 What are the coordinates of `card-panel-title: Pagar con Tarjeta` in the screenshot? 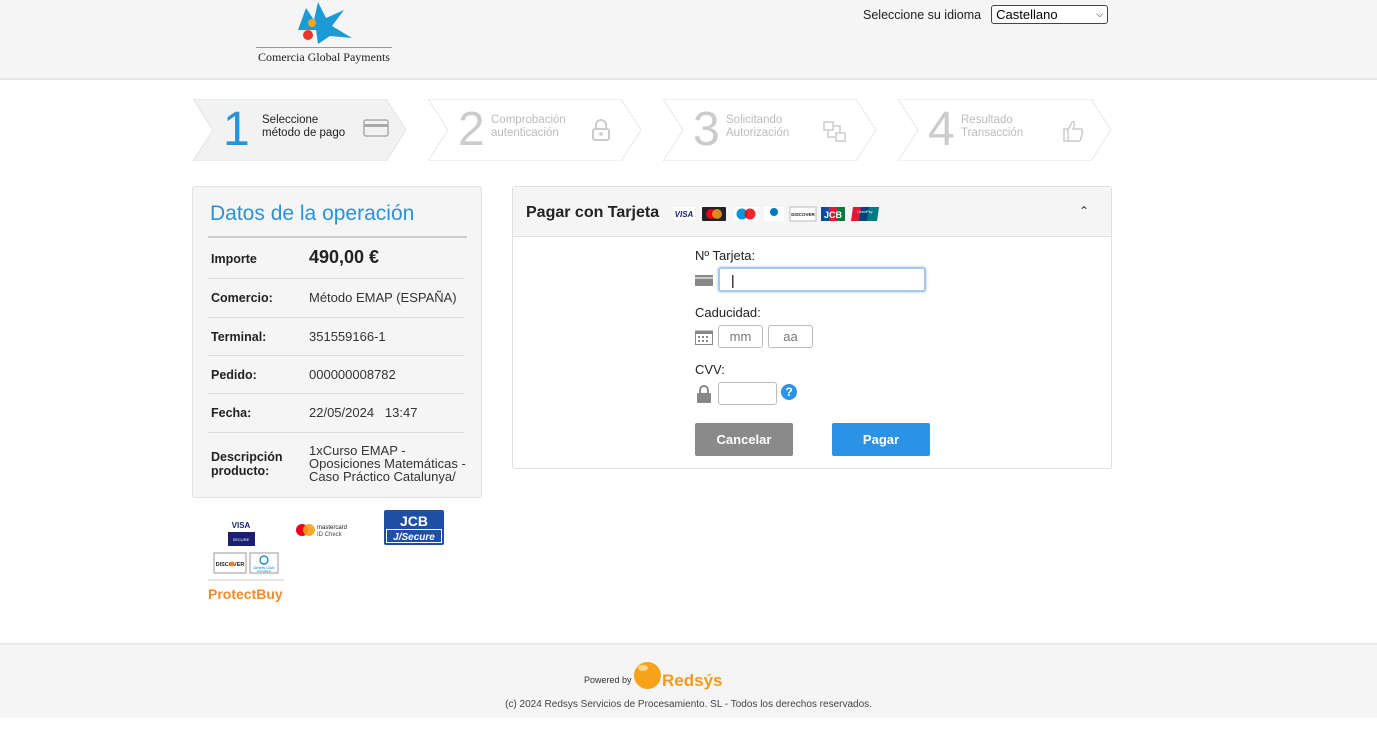 It's located at (593, 212).